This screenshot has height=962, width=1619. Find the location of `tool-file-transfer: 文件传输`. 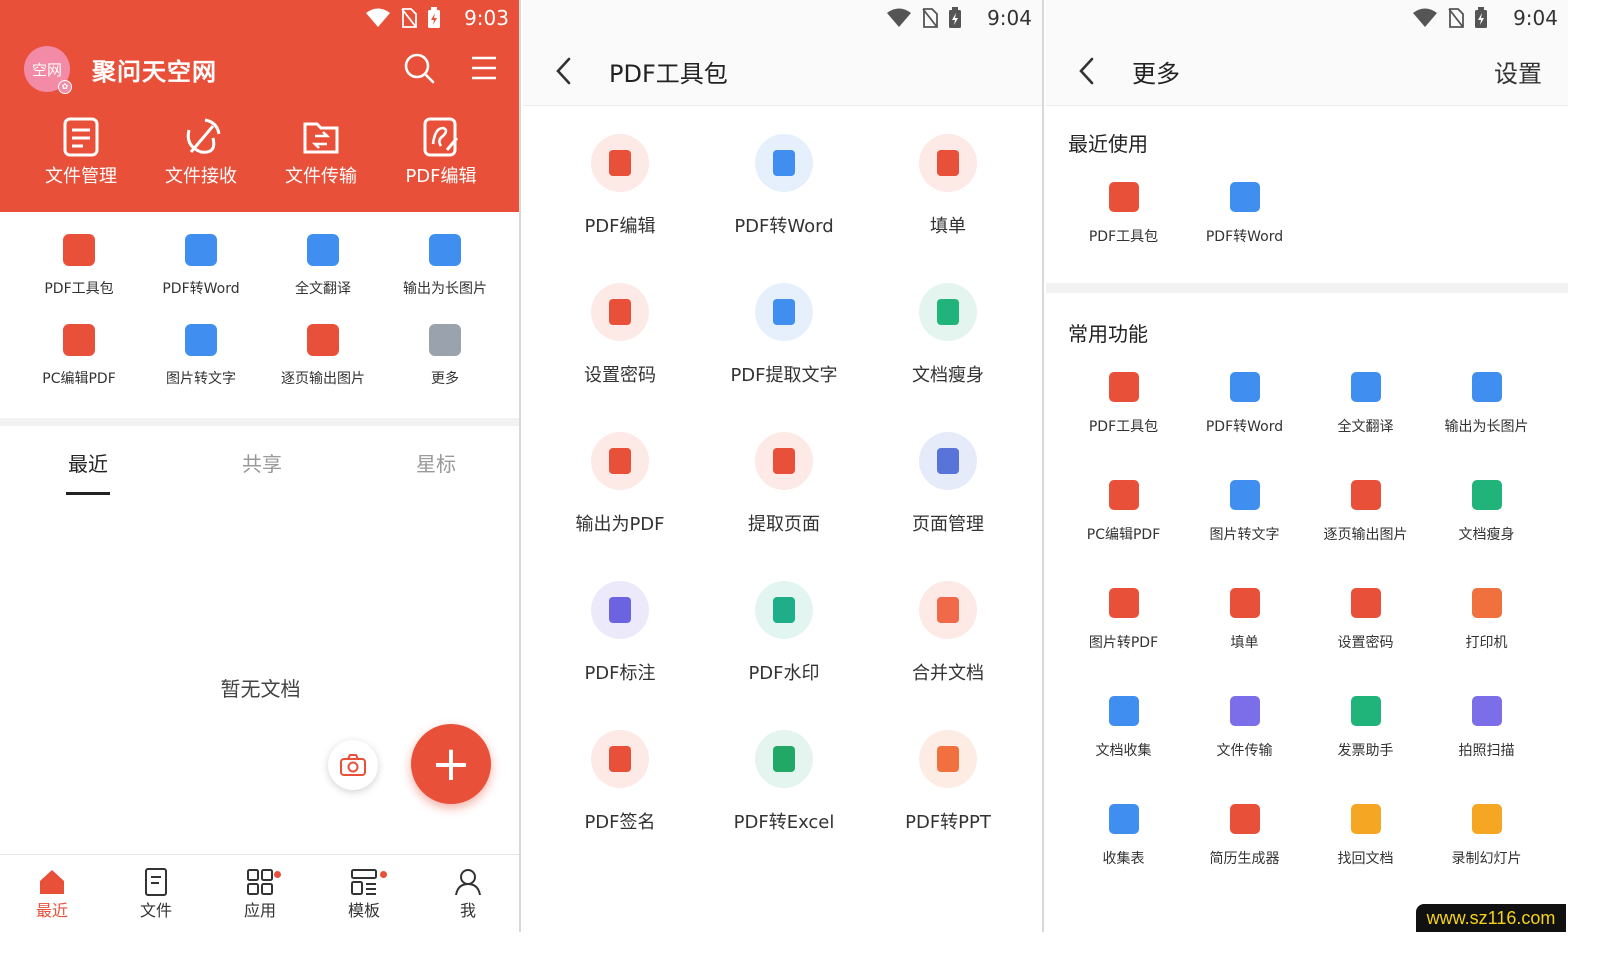

tool-file-transfer: 文件传输 is located at coordinates (321, 152).